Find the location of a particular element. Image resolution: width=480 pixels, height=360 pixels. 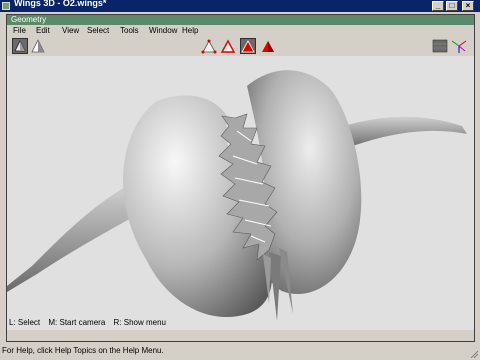

menu-view: View is located at coordinates (70, 31).